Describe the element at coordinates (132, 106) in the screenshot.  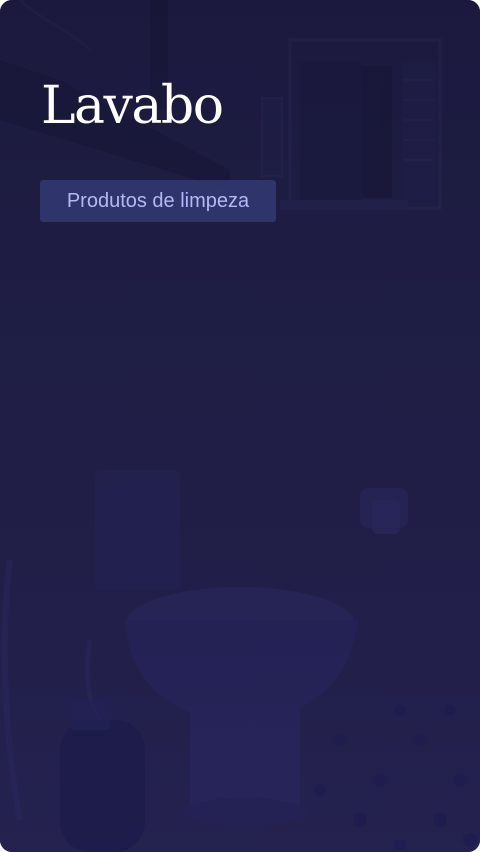
I see `card-title: Lavabo` at that location.